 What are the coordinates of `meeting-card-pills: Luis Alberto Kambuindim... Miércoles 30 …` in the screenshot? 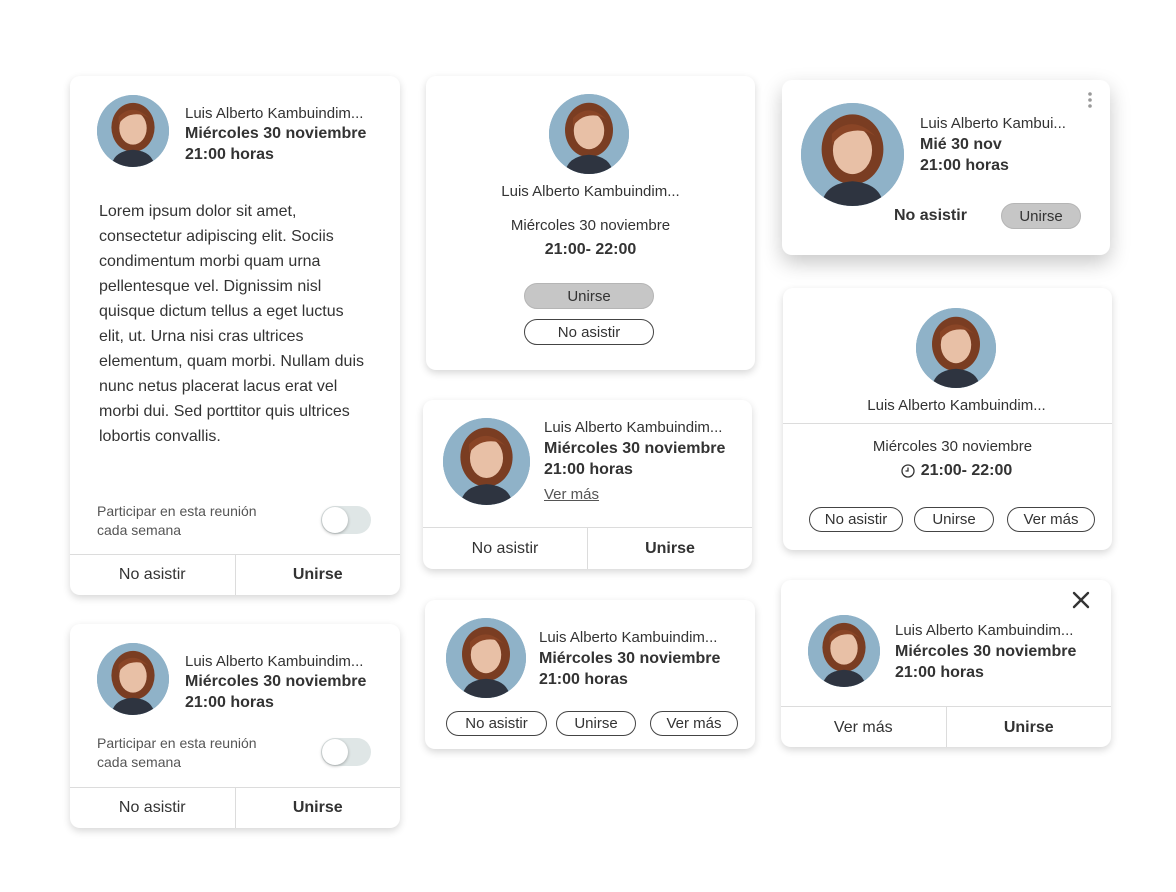 It's located at (590, 674).